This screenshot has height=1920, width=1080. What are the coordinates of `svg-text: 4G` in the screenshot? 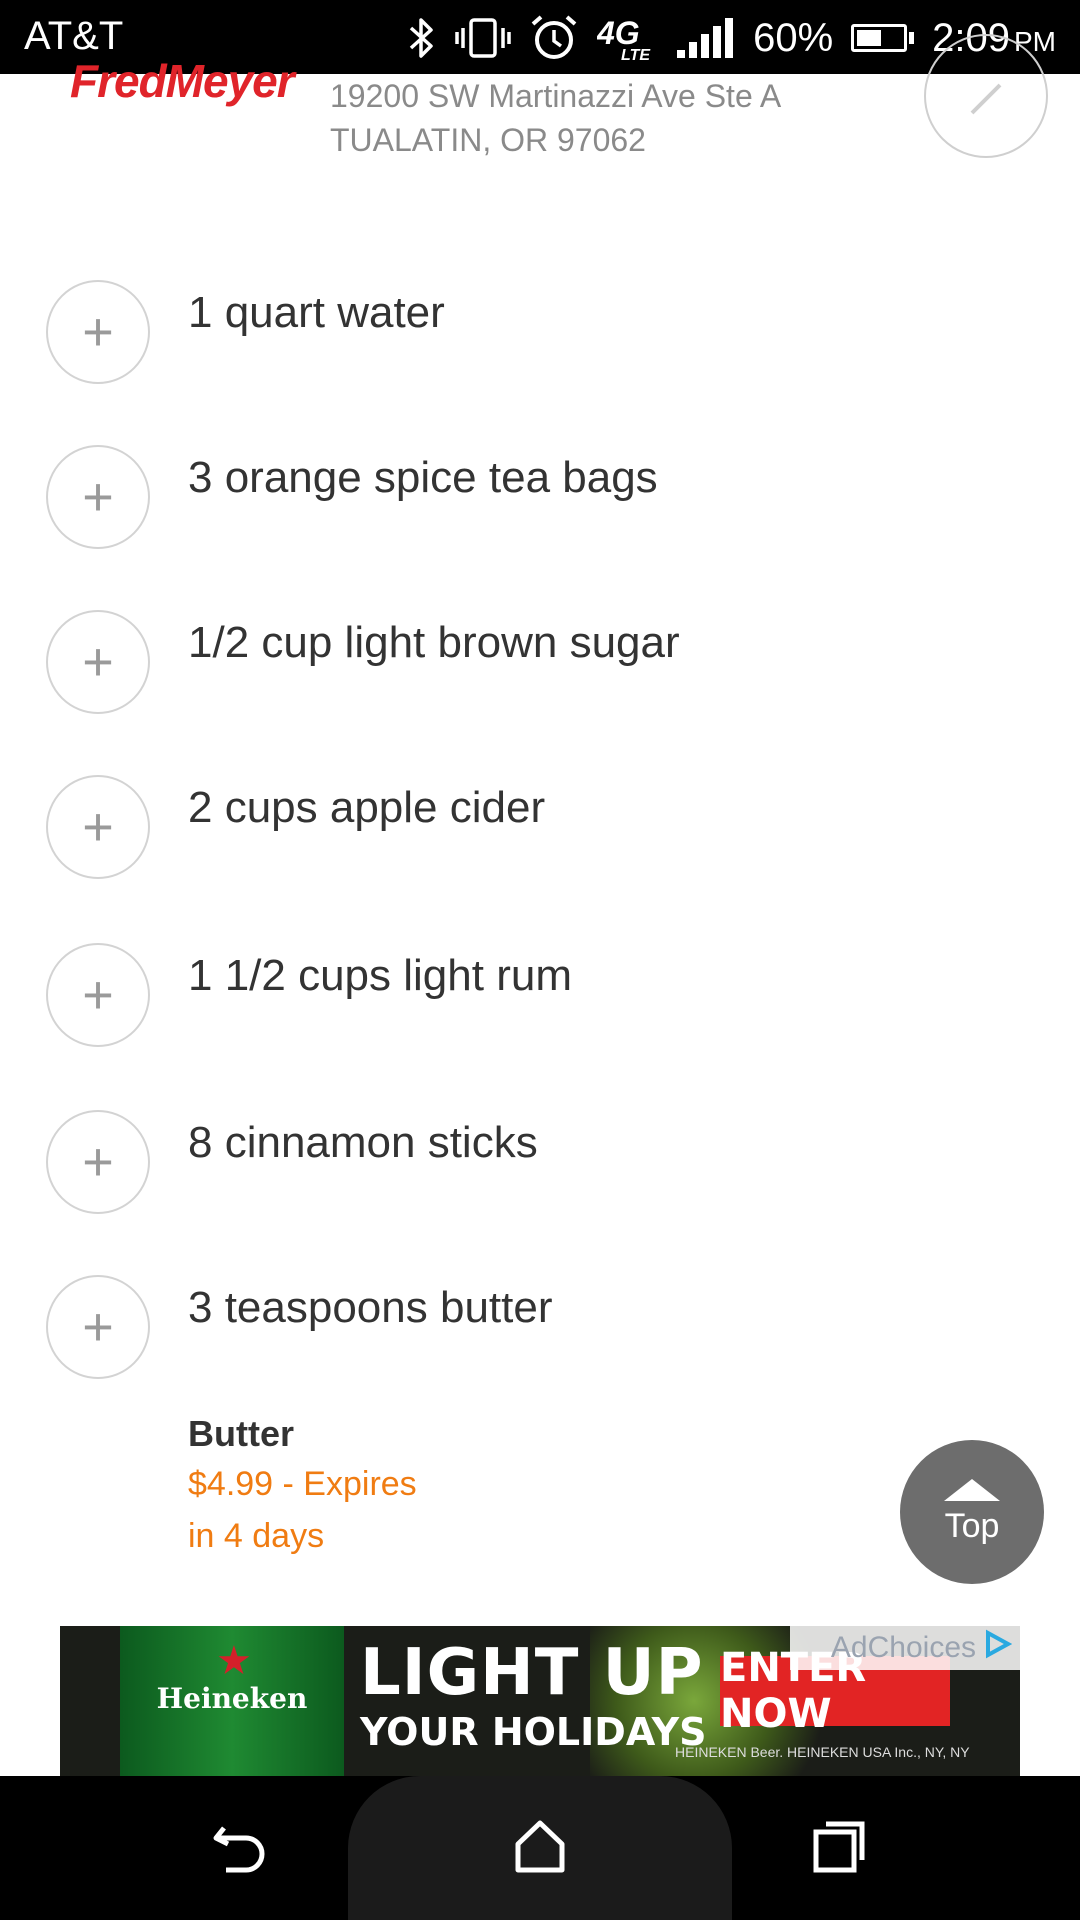 It's located at (618, 33).